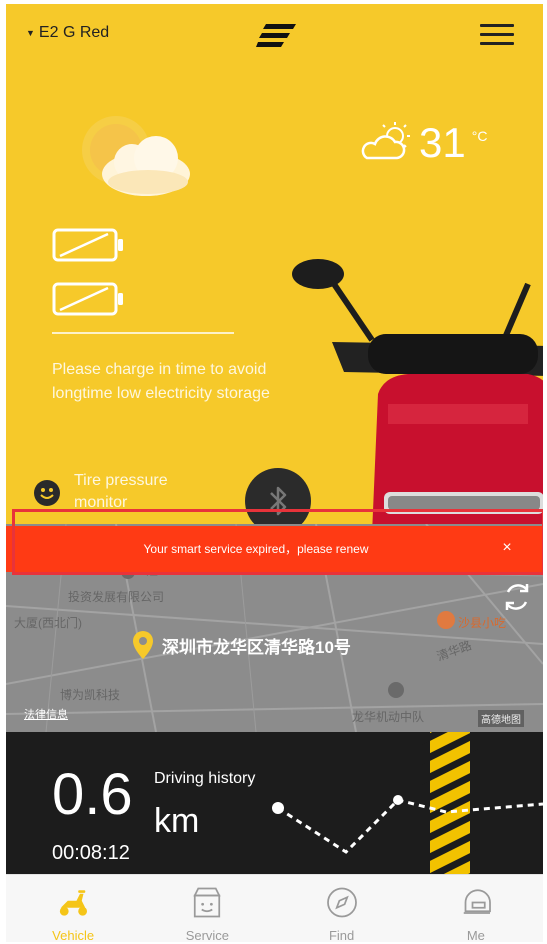  What do you see at coordinates (256, 647) in the screenshot?
I see `address-text: 深圳市龙华区清华路10号` at bounding box center [256, 647].